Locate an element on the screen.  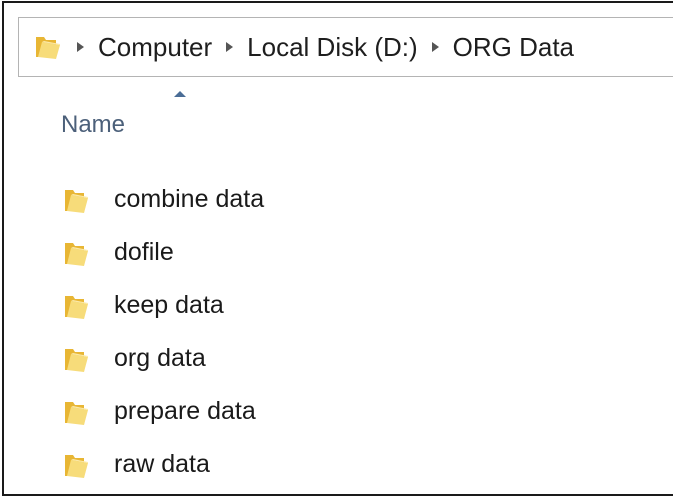
folder-item-combine-data: combine data is located at coordinates (163, 199).